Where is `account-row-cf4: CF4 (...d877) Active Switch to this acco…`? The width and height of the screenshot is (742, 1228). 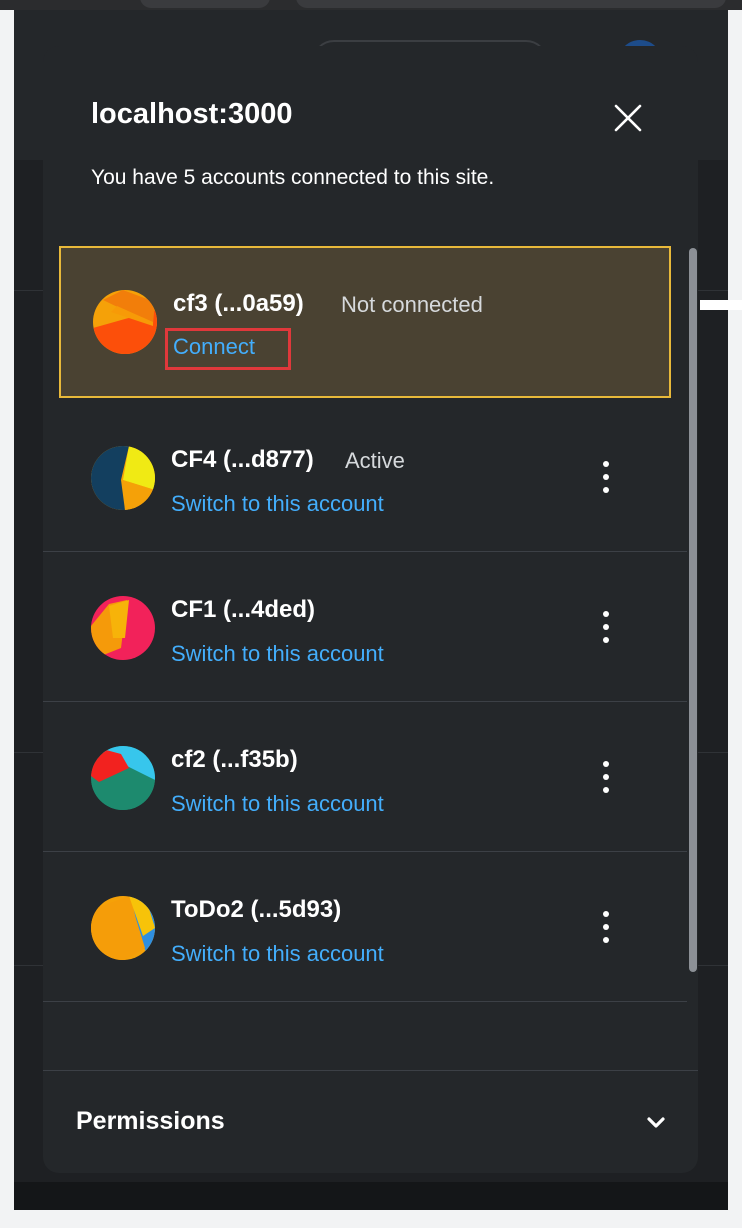
account-row-cf4: CF4 (...d877) Active Switch to this acco… is located at coordinates (365, 477).